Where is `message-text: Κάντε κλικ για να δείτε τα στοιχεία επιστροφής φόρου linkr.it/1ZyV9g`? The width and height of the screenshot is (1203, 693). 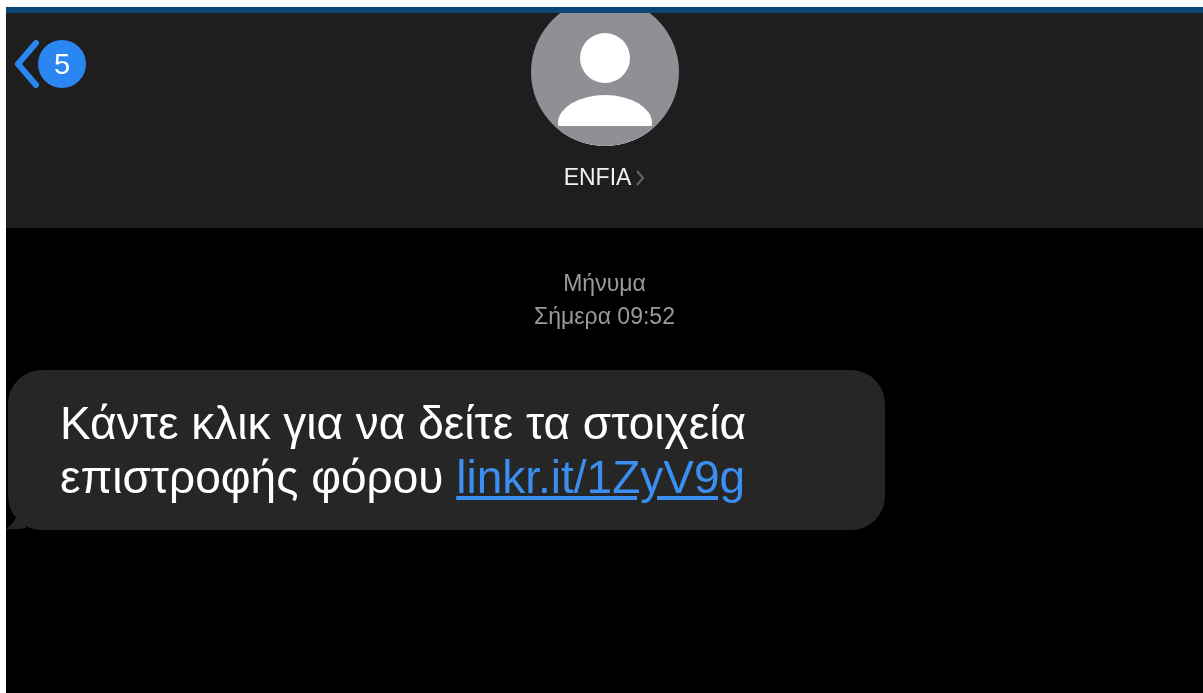
message-text: Κάντε κλικ για να δείτε τα στοιχεία επιστροφής φόρου linkr.it/1ZyV9g is located at coordinates (403, 450).